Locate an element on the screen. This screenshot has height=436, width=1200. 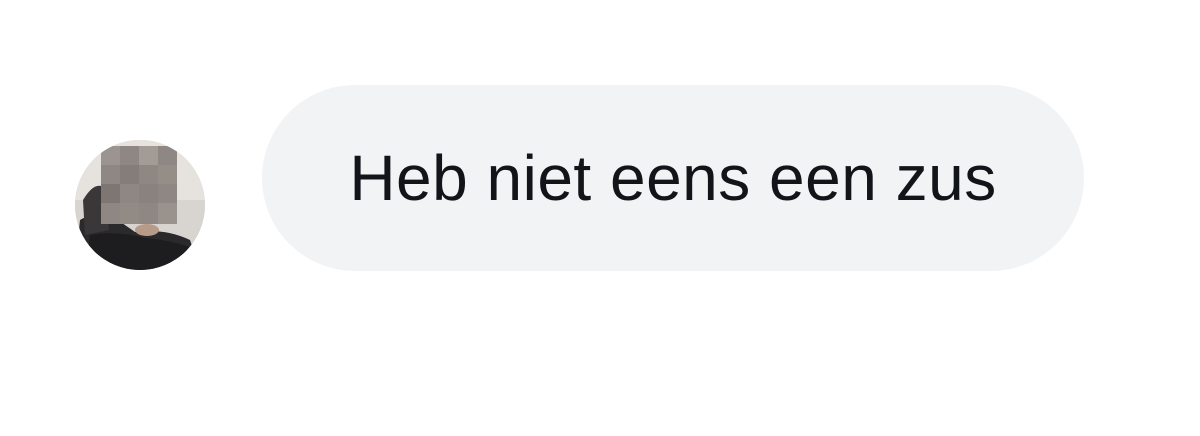
message-text: Heb niet eens een zus is located at coordinates (673, 178).